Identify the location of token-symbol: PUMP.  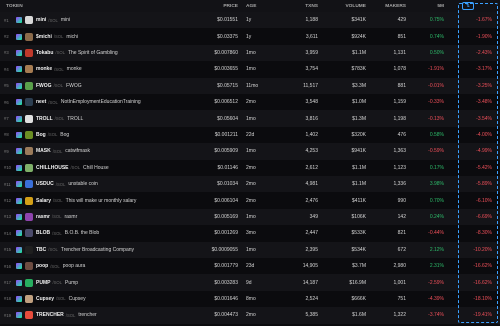
(43, 283).